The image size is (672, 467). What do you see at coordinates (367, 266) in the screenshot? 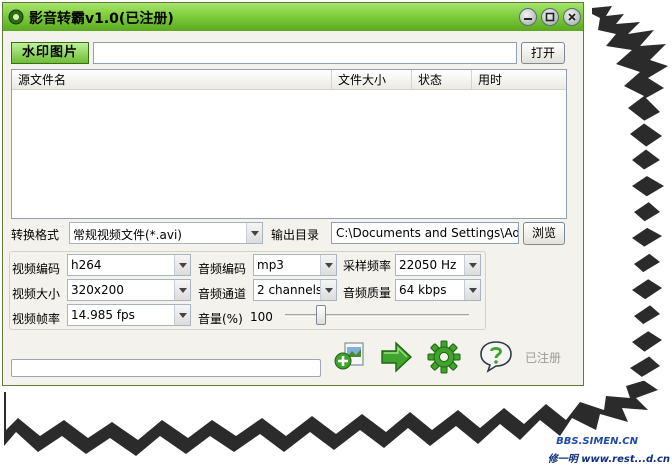
I see `sample-rate-label: 采样频率` at bounding box center [367, 266].